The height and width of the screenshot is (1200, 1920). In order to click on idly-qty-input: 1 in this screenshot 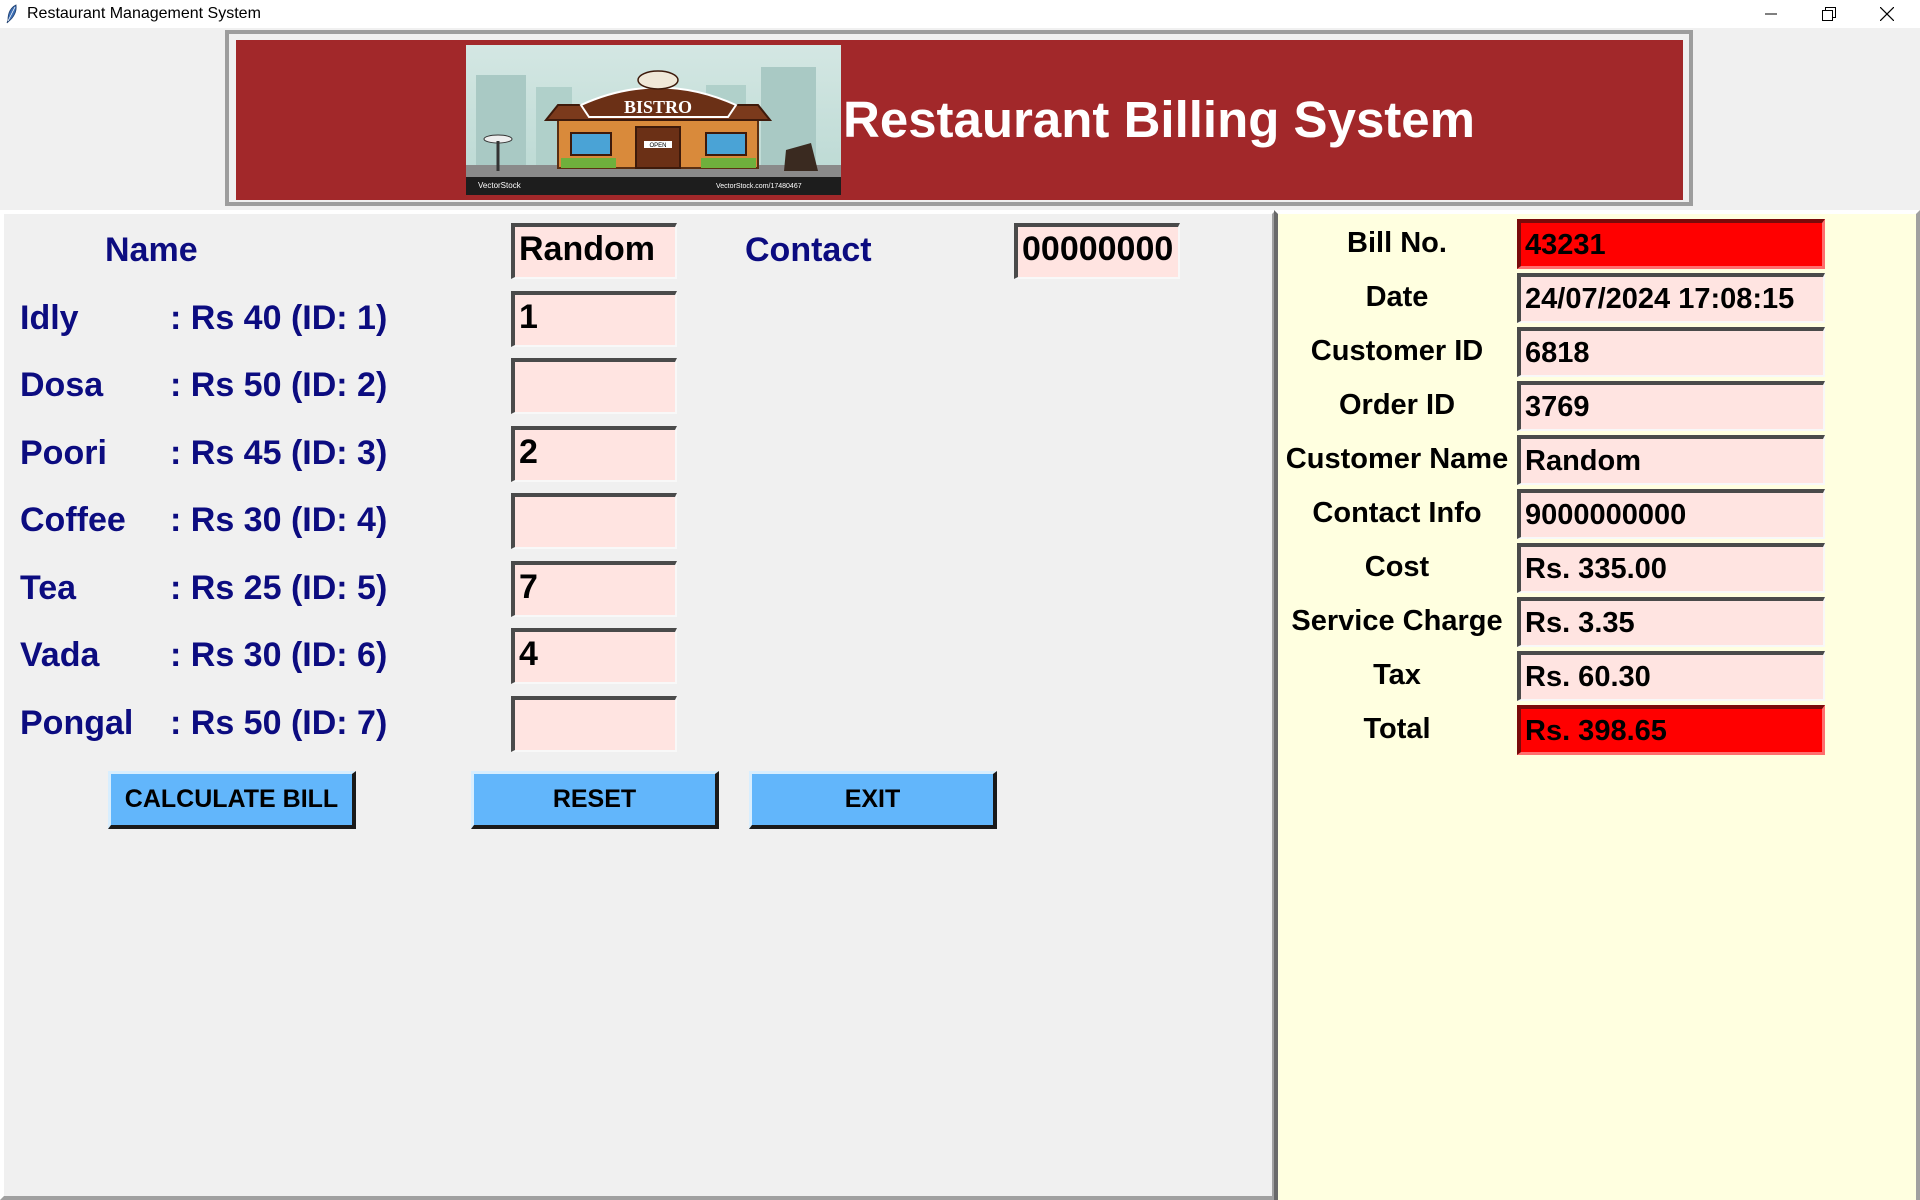, I will do `click(594, 319)`.